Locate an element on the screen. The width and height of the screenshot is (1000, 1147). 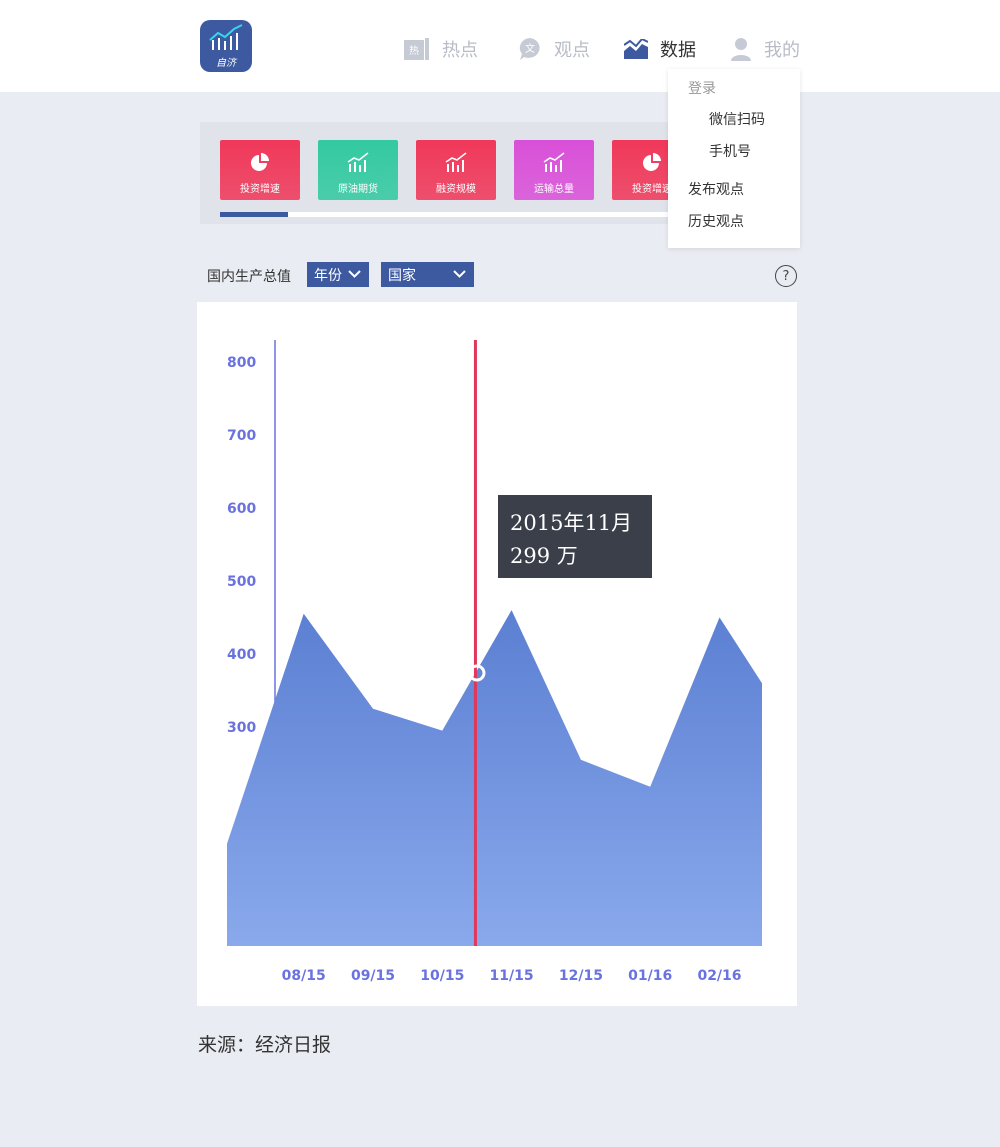
app-logo: 自济 is located at coordinates (226, 46).